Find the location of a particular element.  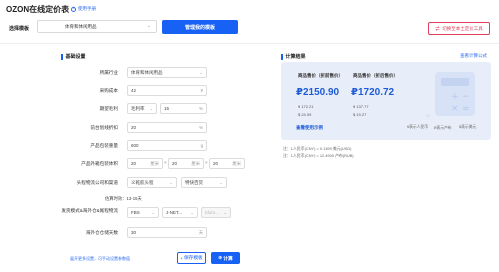

save-icon: + is located at coordinates (181, 258).